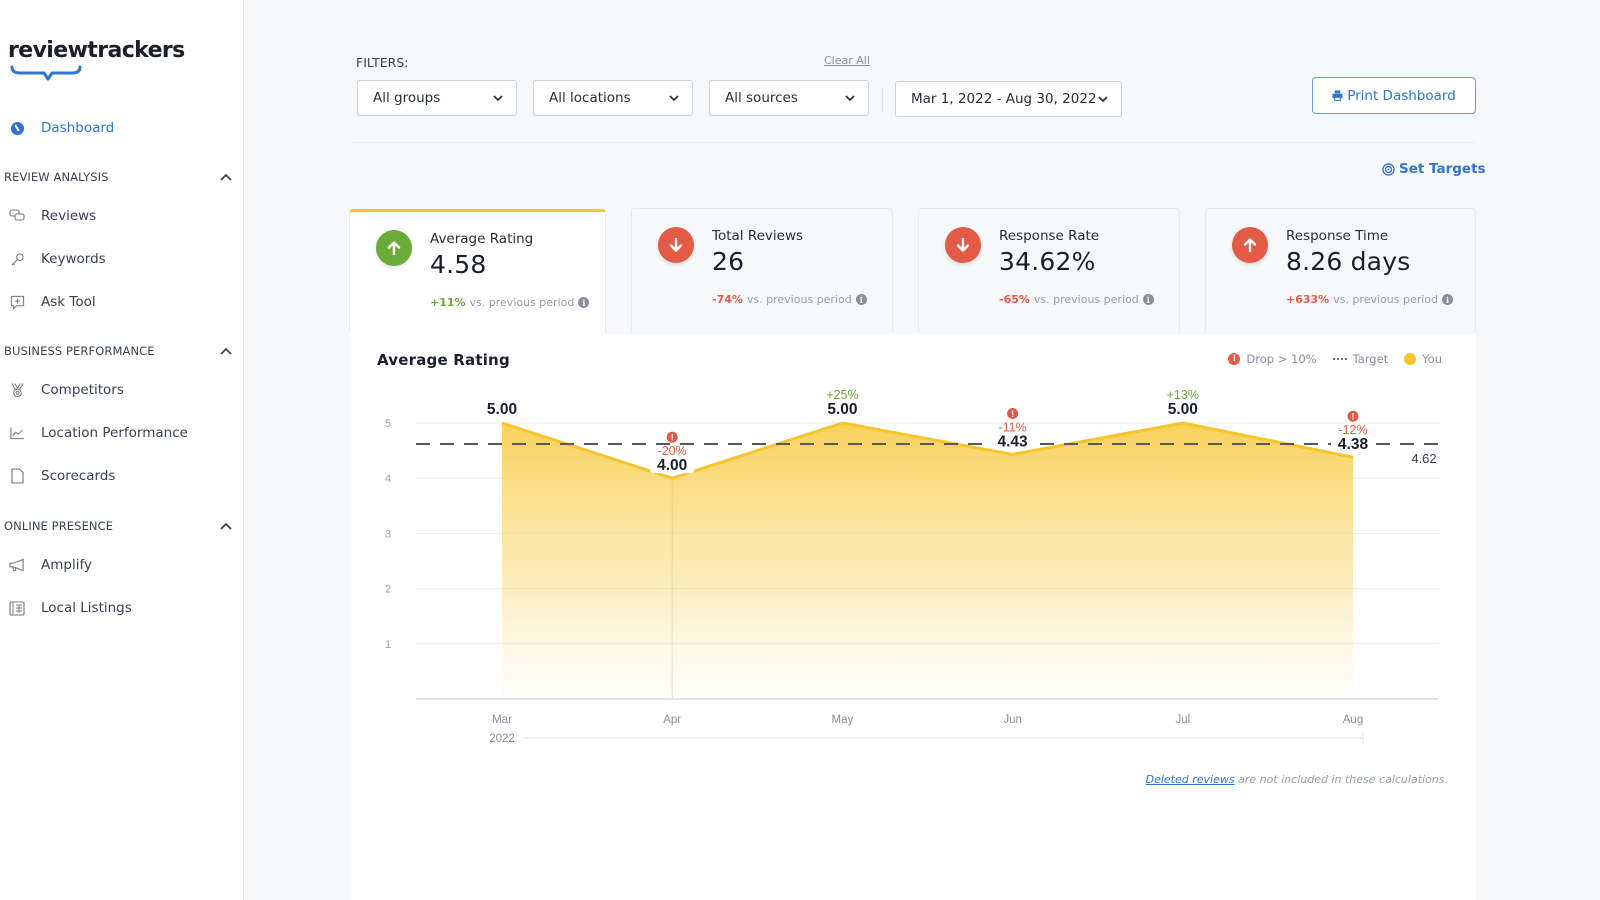  Describe the element at coordinates (17, 259) in the screenshot. I see `key-icon` at that location.